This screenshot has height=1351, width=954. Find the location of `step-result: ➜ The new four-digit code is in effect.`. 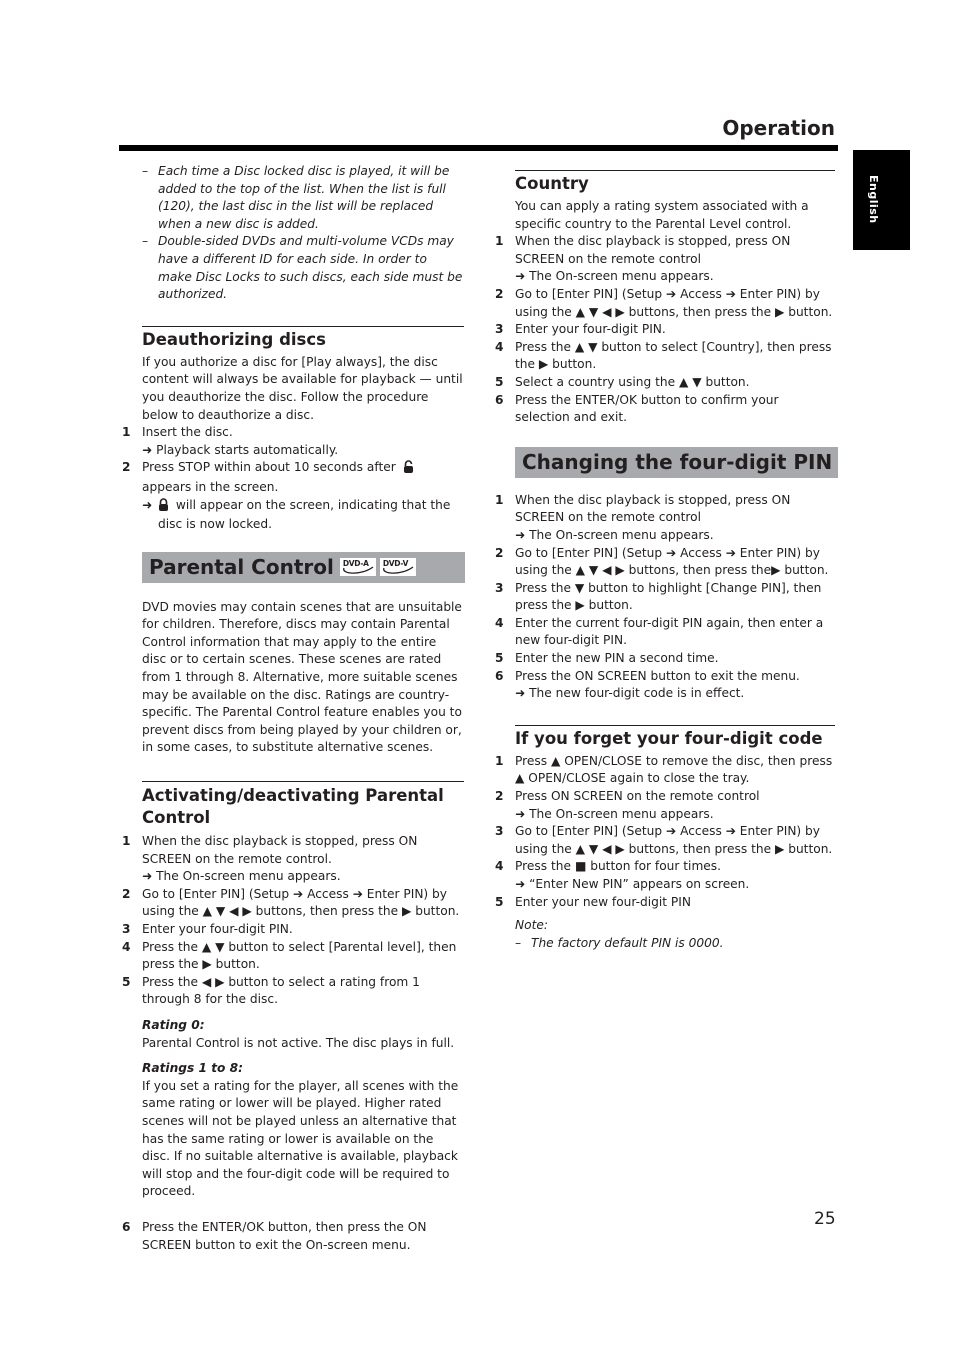

step-result: ➜ The new four-digit code is in effect. is located at coordinates (676, 694).